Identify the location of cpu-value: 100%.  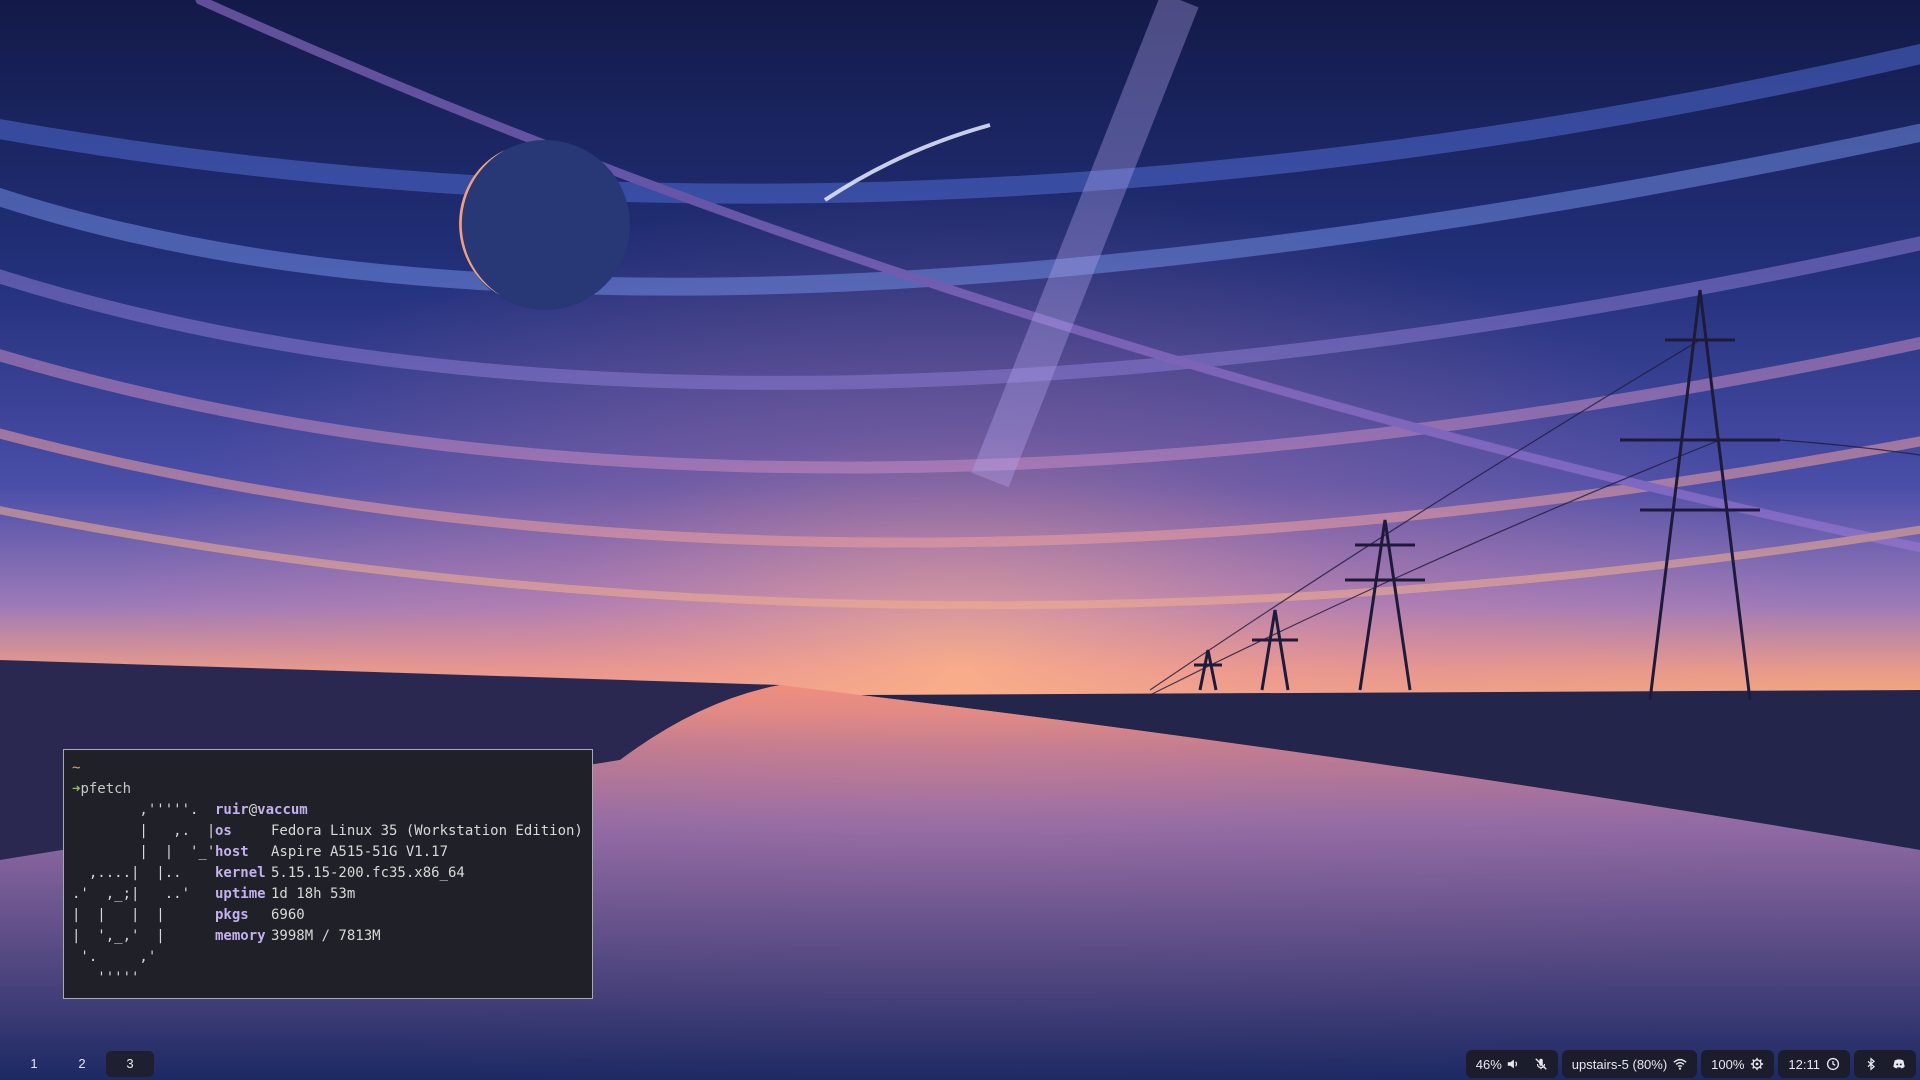
(1728, 1064).